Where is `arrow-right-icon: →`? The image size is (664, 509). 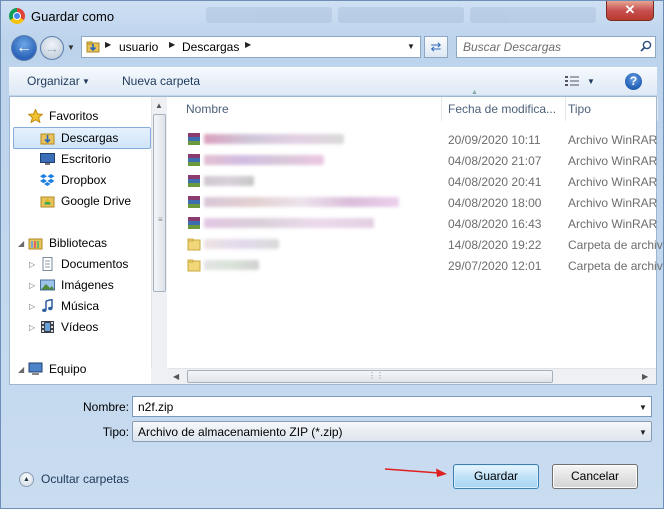 arrow-right-icon: → is located at coordinates (52, 48).